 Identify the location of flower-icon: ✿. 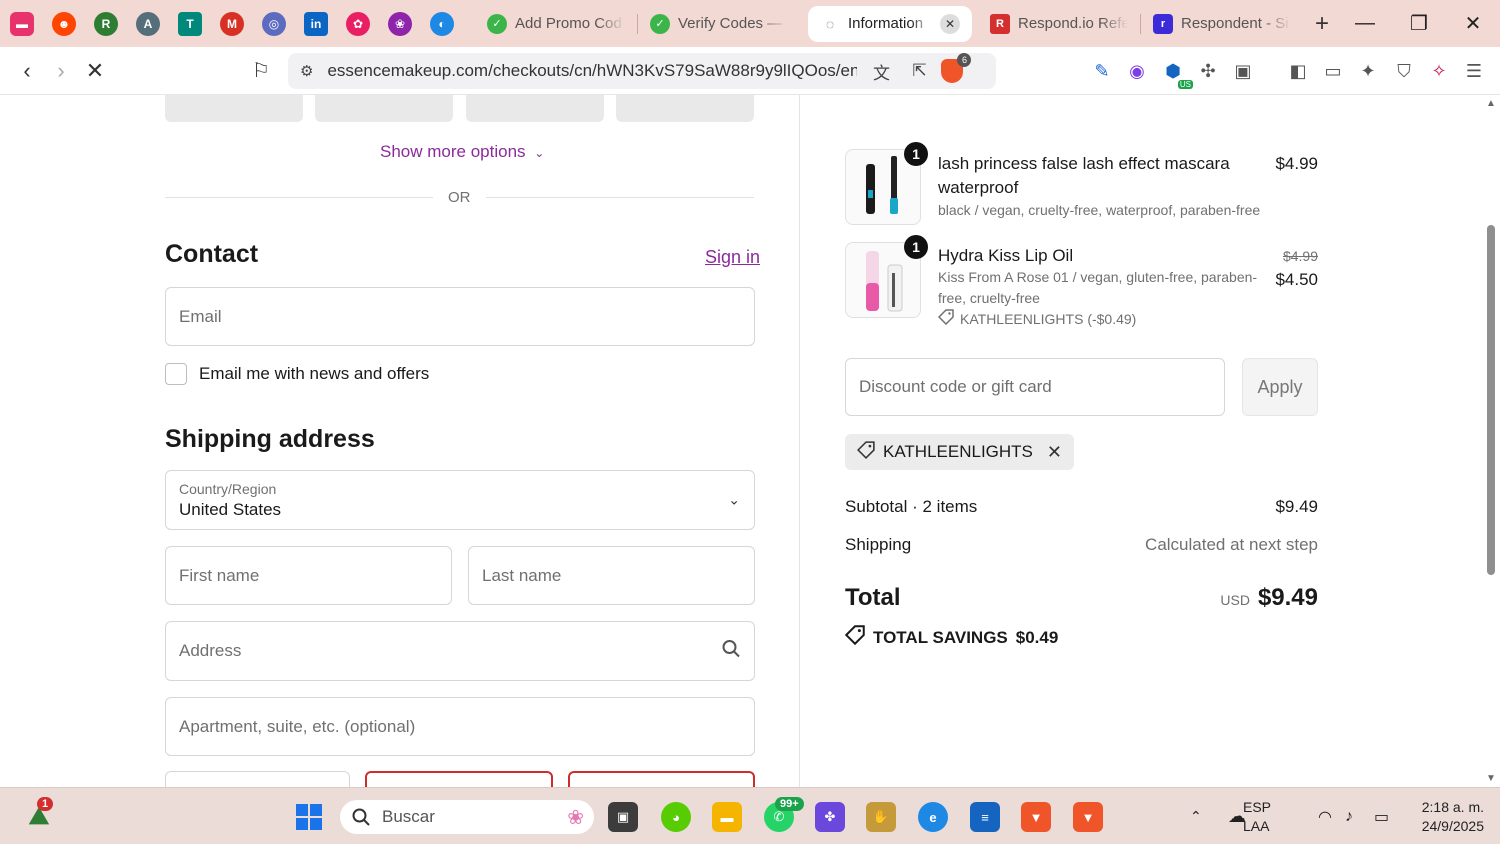
(358, 23).